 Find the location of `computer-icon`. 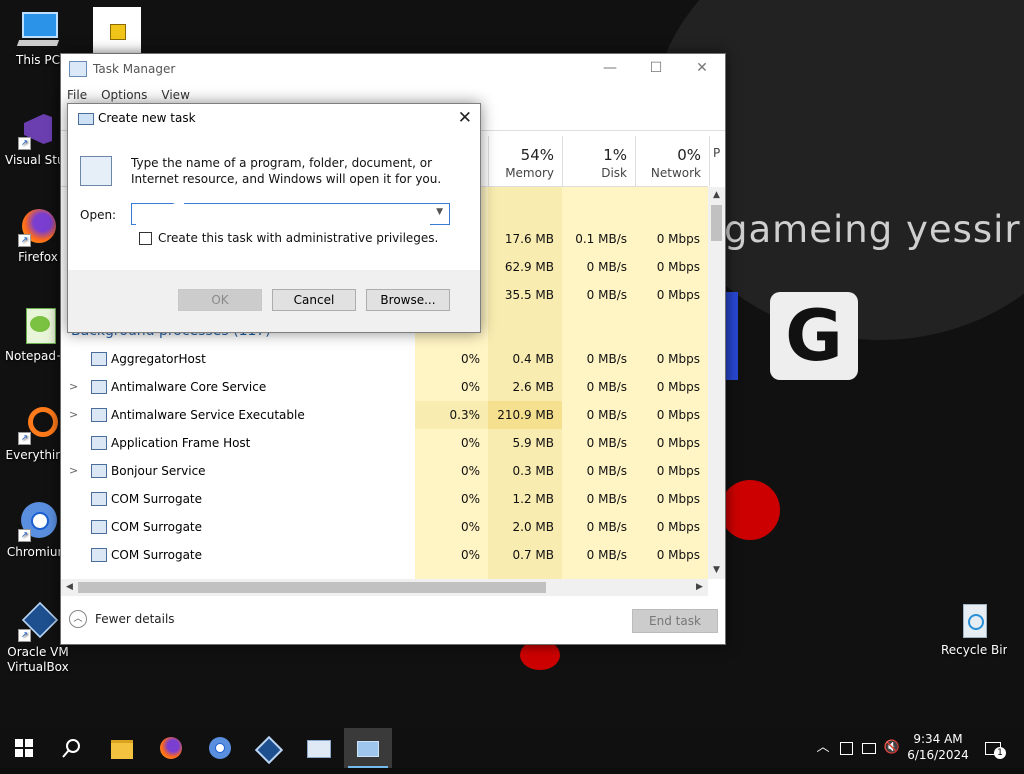

computer-icon is located at coordinates (38, 30).